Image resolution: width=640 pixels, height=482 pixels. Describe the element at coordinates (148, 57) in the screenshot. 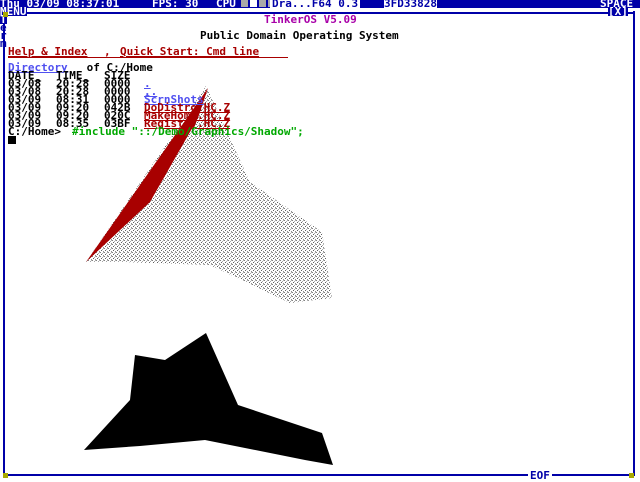

I see `heading-underline` at that location.